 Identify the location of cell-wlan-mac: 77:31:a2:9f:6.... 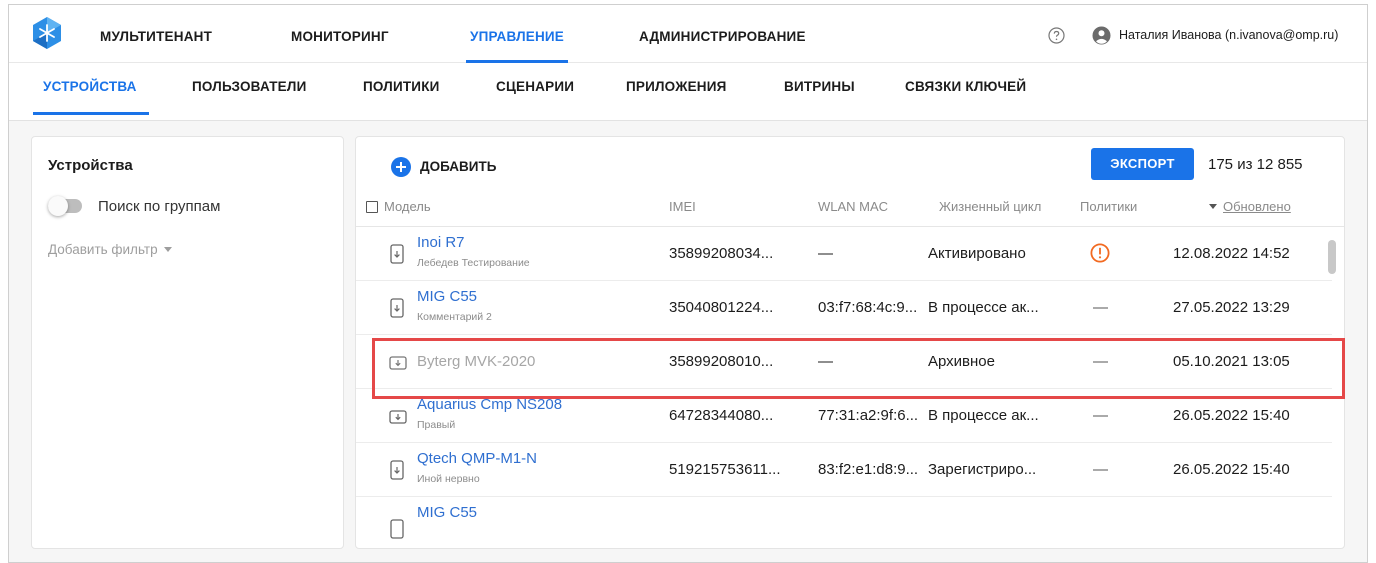
(868, 415).